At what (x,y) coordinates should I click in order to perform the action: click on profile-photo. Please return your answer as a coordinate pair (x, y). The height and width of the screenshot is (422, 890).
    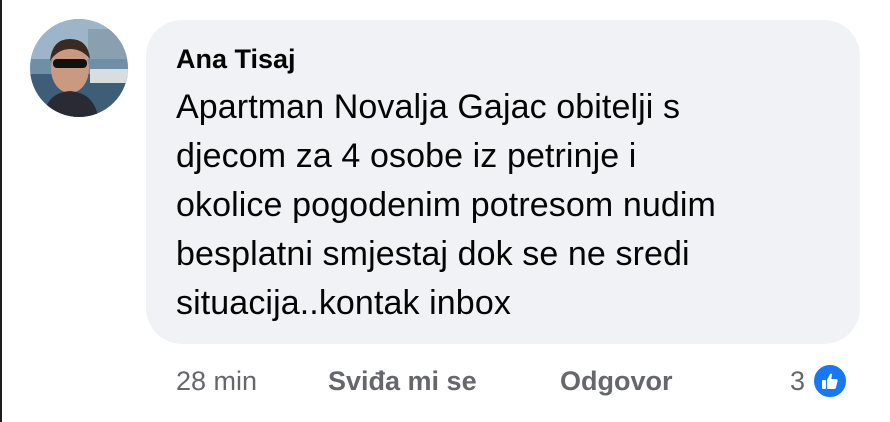
    Looking at the image, I should click on (79, 68).